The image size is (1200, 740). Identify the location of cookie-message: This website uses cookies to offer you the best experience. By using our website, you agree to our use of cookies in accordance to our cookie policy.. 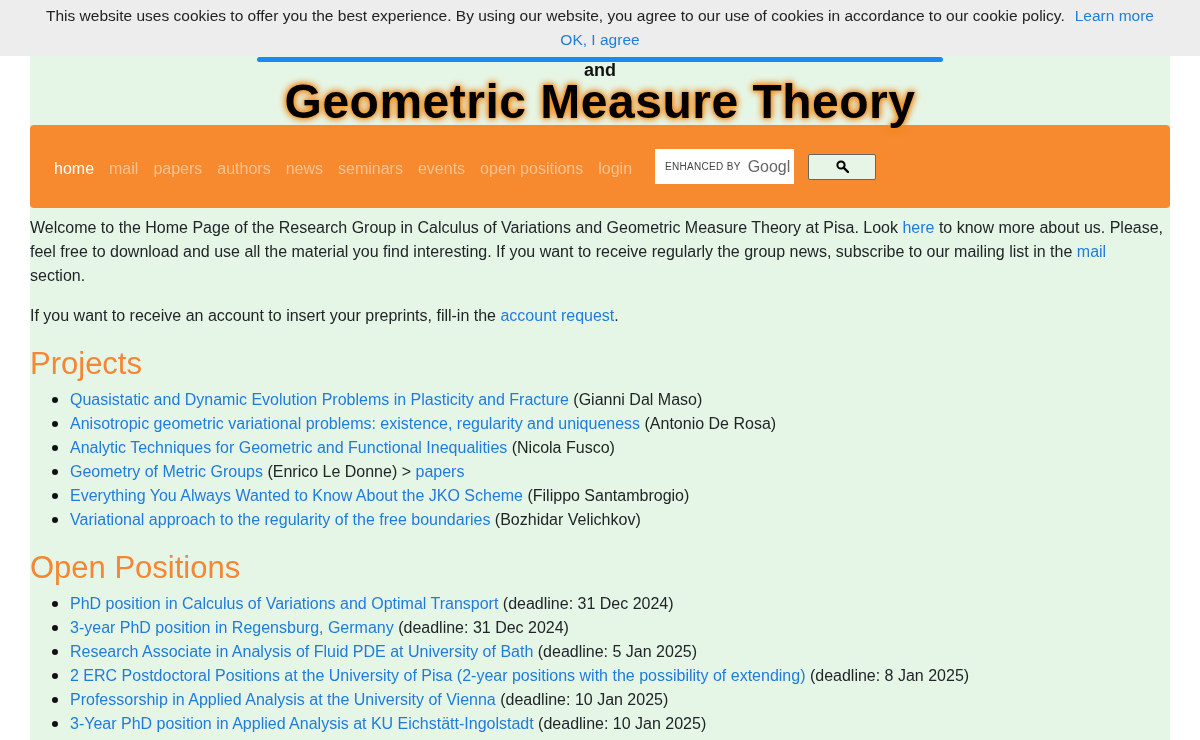
(555, 16).